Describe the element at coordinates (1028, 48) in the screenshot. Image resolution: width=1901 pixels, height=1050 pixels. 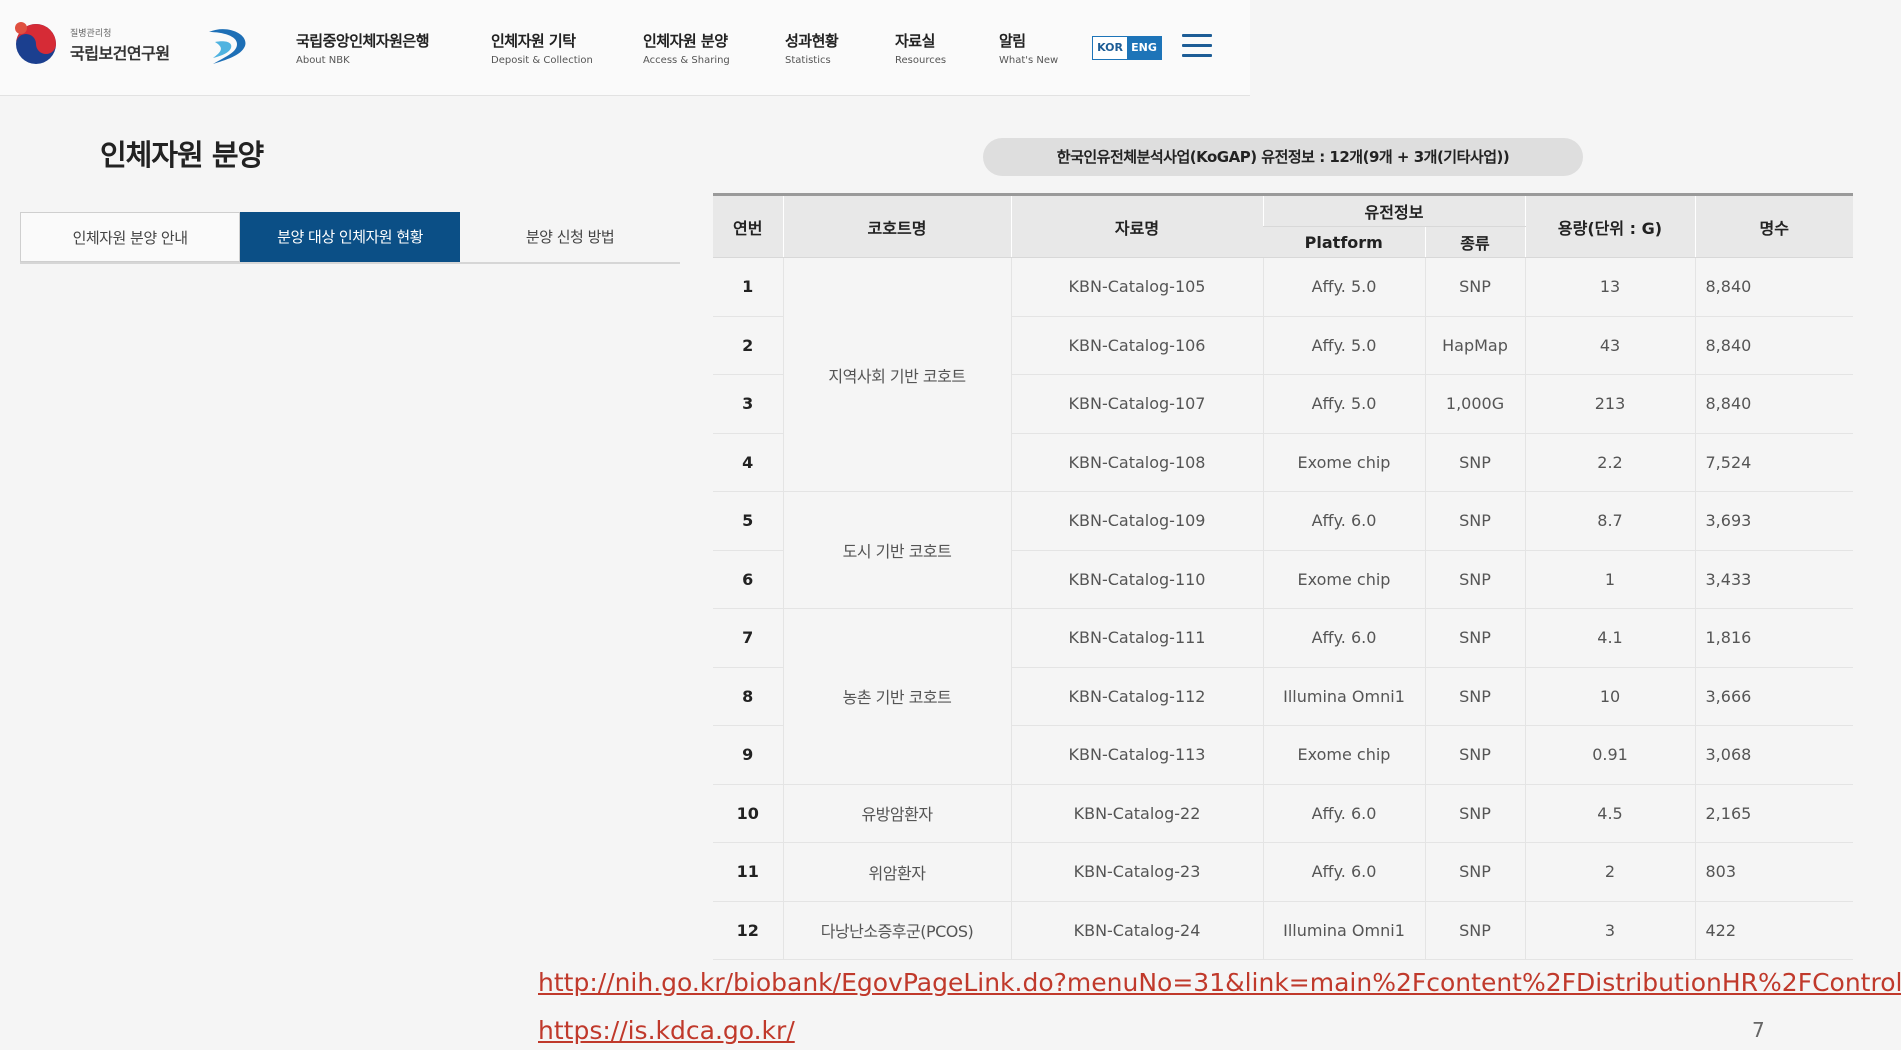
I see `nav-whats-new: 알림 What's New` at that location.